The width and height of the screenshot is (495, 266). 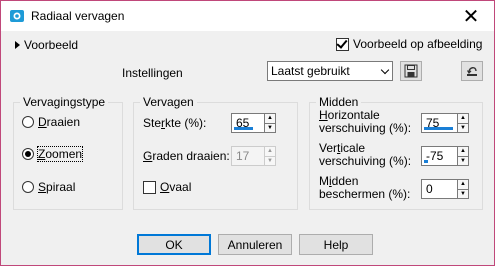 What do you see at coordinates (17, 45) in the screenshot?
I see `expand-arrow-icon` at bounding box center [17, 45].